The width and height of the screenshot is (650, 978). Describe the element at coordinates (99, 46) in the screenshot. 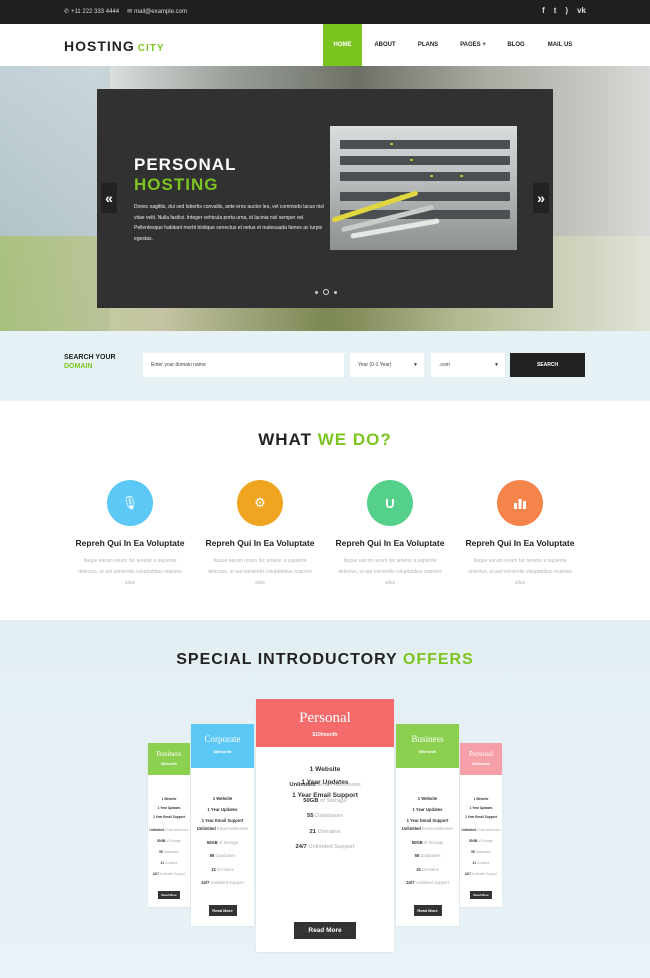

I see `logo-main-text: HOSTING` at that location.